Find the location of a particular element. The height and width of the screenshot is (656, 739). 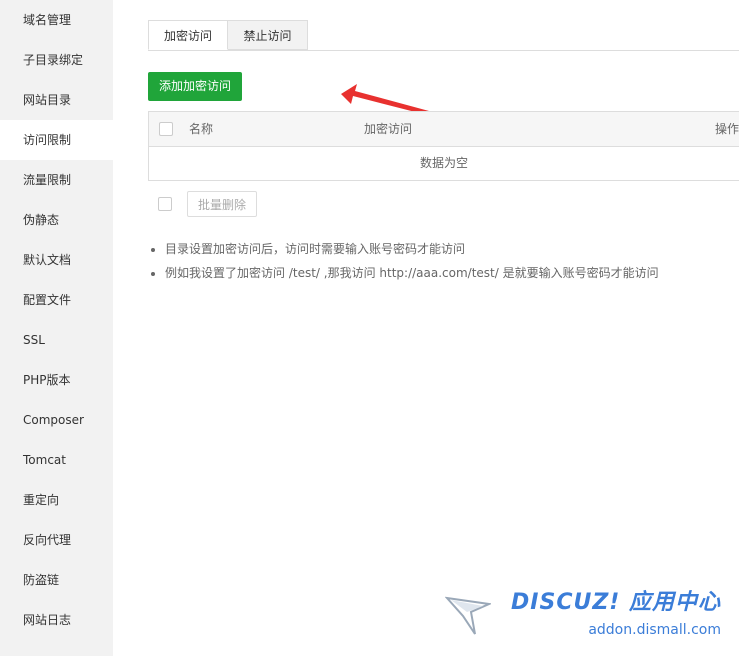

sidebar-item-ssl: SSL is located at coordinates (56, 340).